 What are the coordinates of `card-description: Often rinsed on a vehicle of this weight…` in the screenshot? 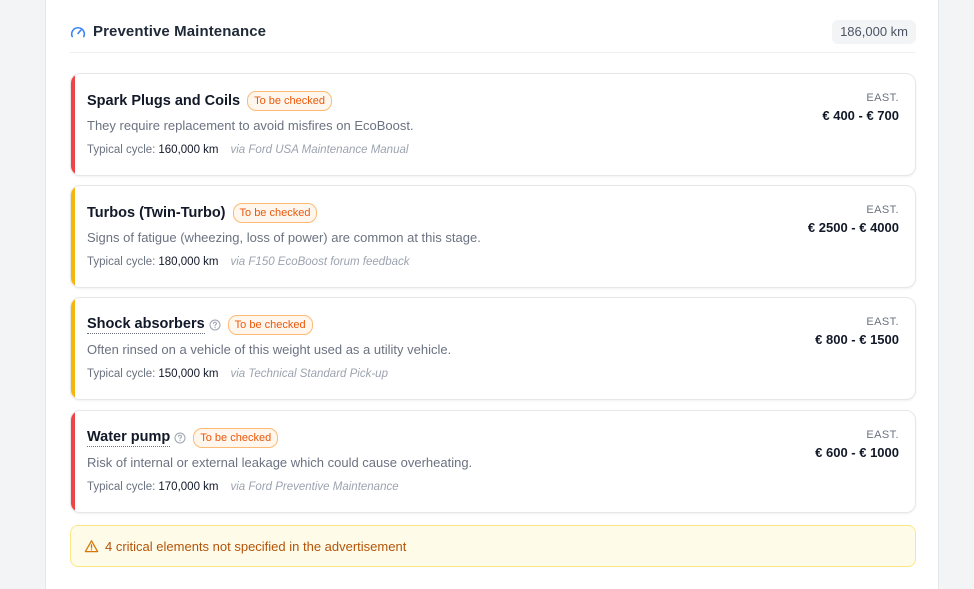 It's located at (269, 349).